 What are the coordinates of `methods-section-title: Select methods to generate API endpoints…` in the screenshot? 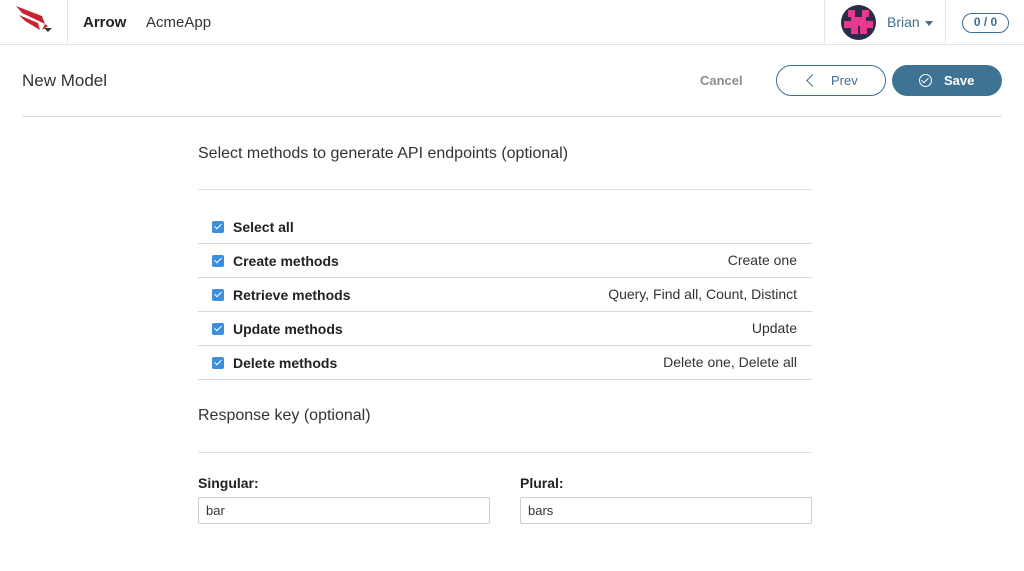 It's located at (383, 153).